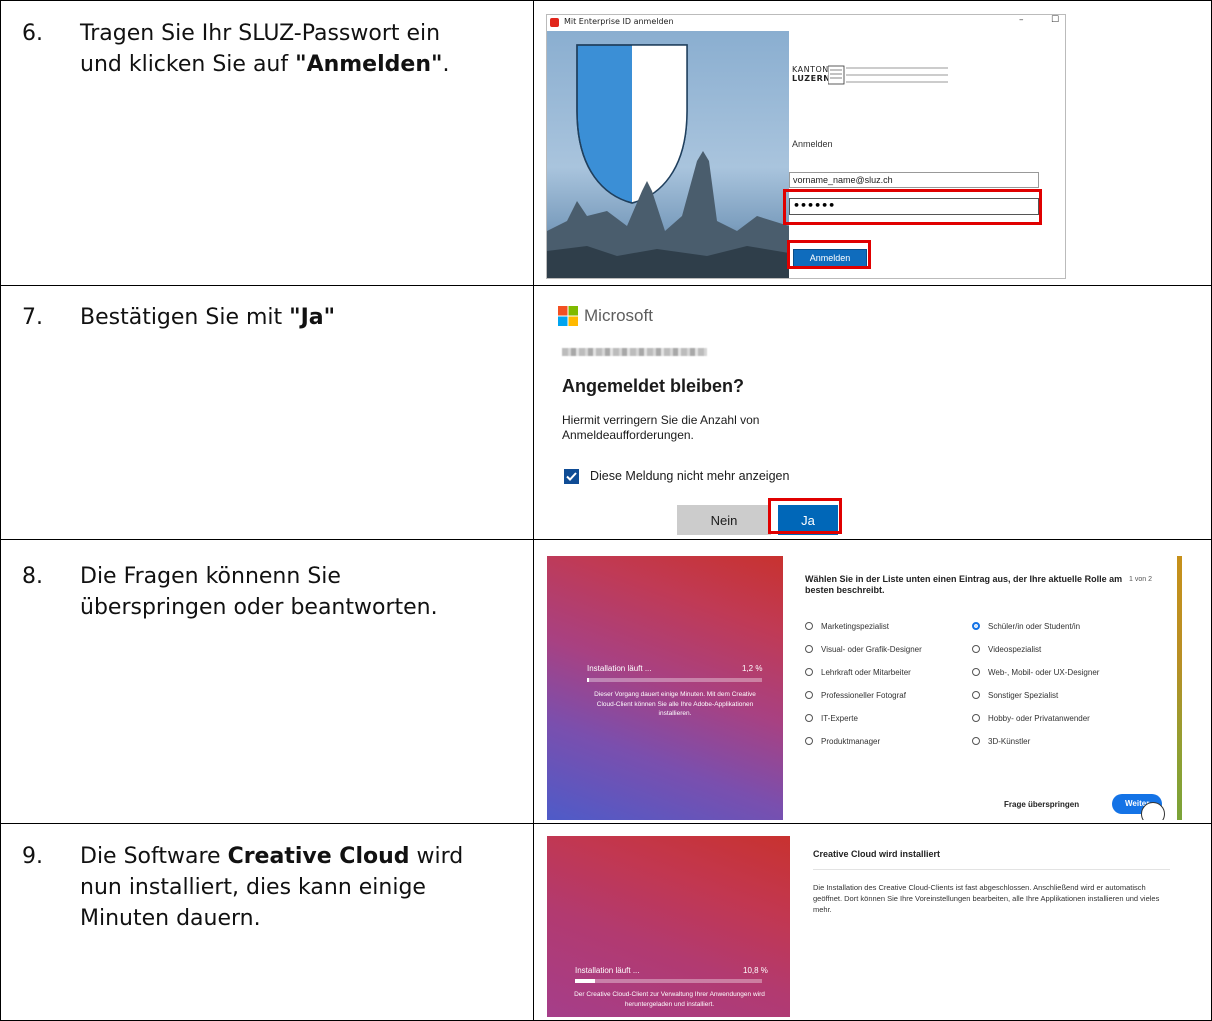 Image resolution: width=1212 pixels, height=1021 pixels. I want to click on title-divider, so click(991, 869).